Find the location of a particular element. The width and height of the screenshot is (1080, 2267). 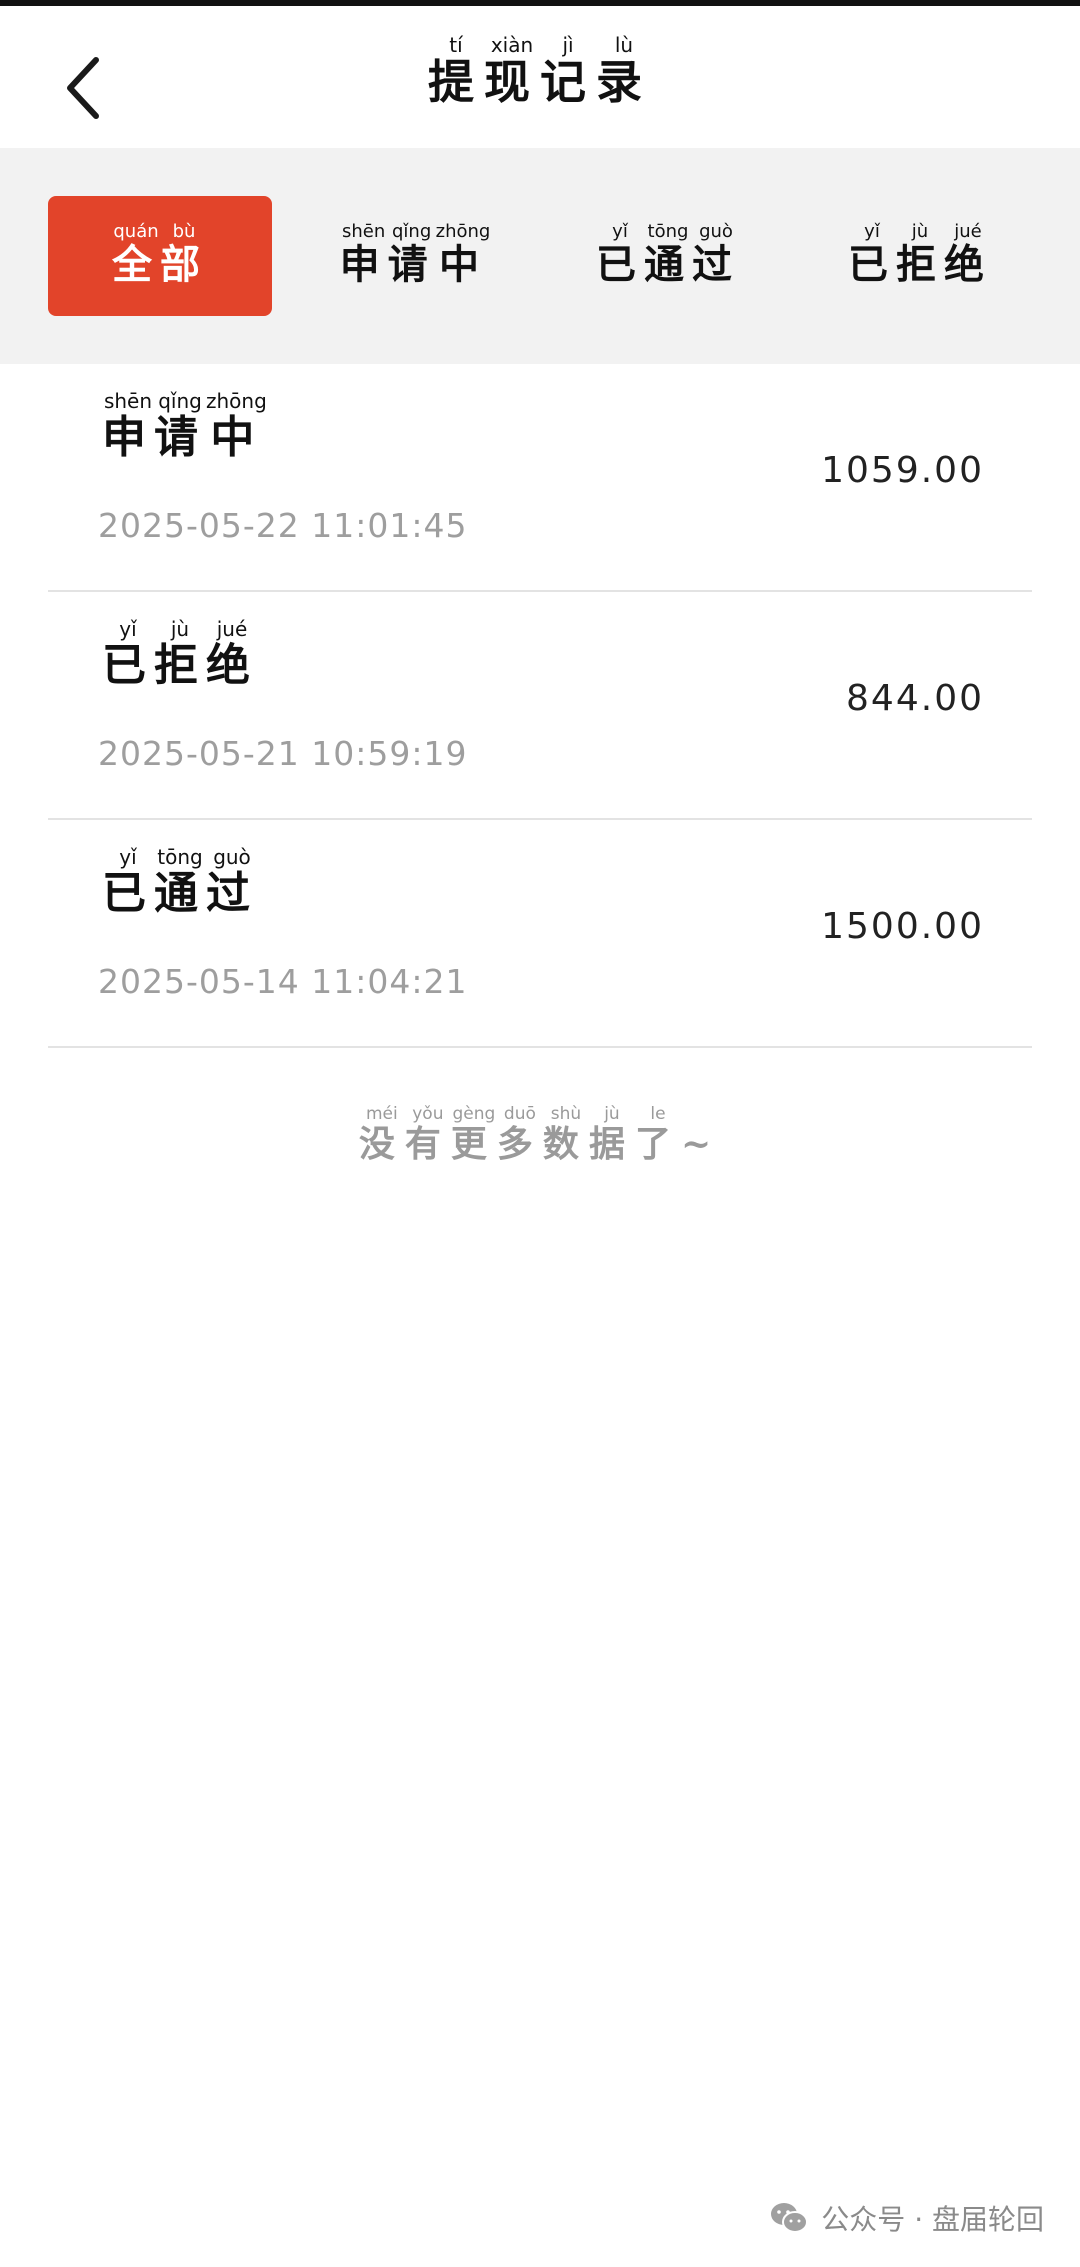

pinyin-annotation: gèng is located at coordinates (473, 1114).